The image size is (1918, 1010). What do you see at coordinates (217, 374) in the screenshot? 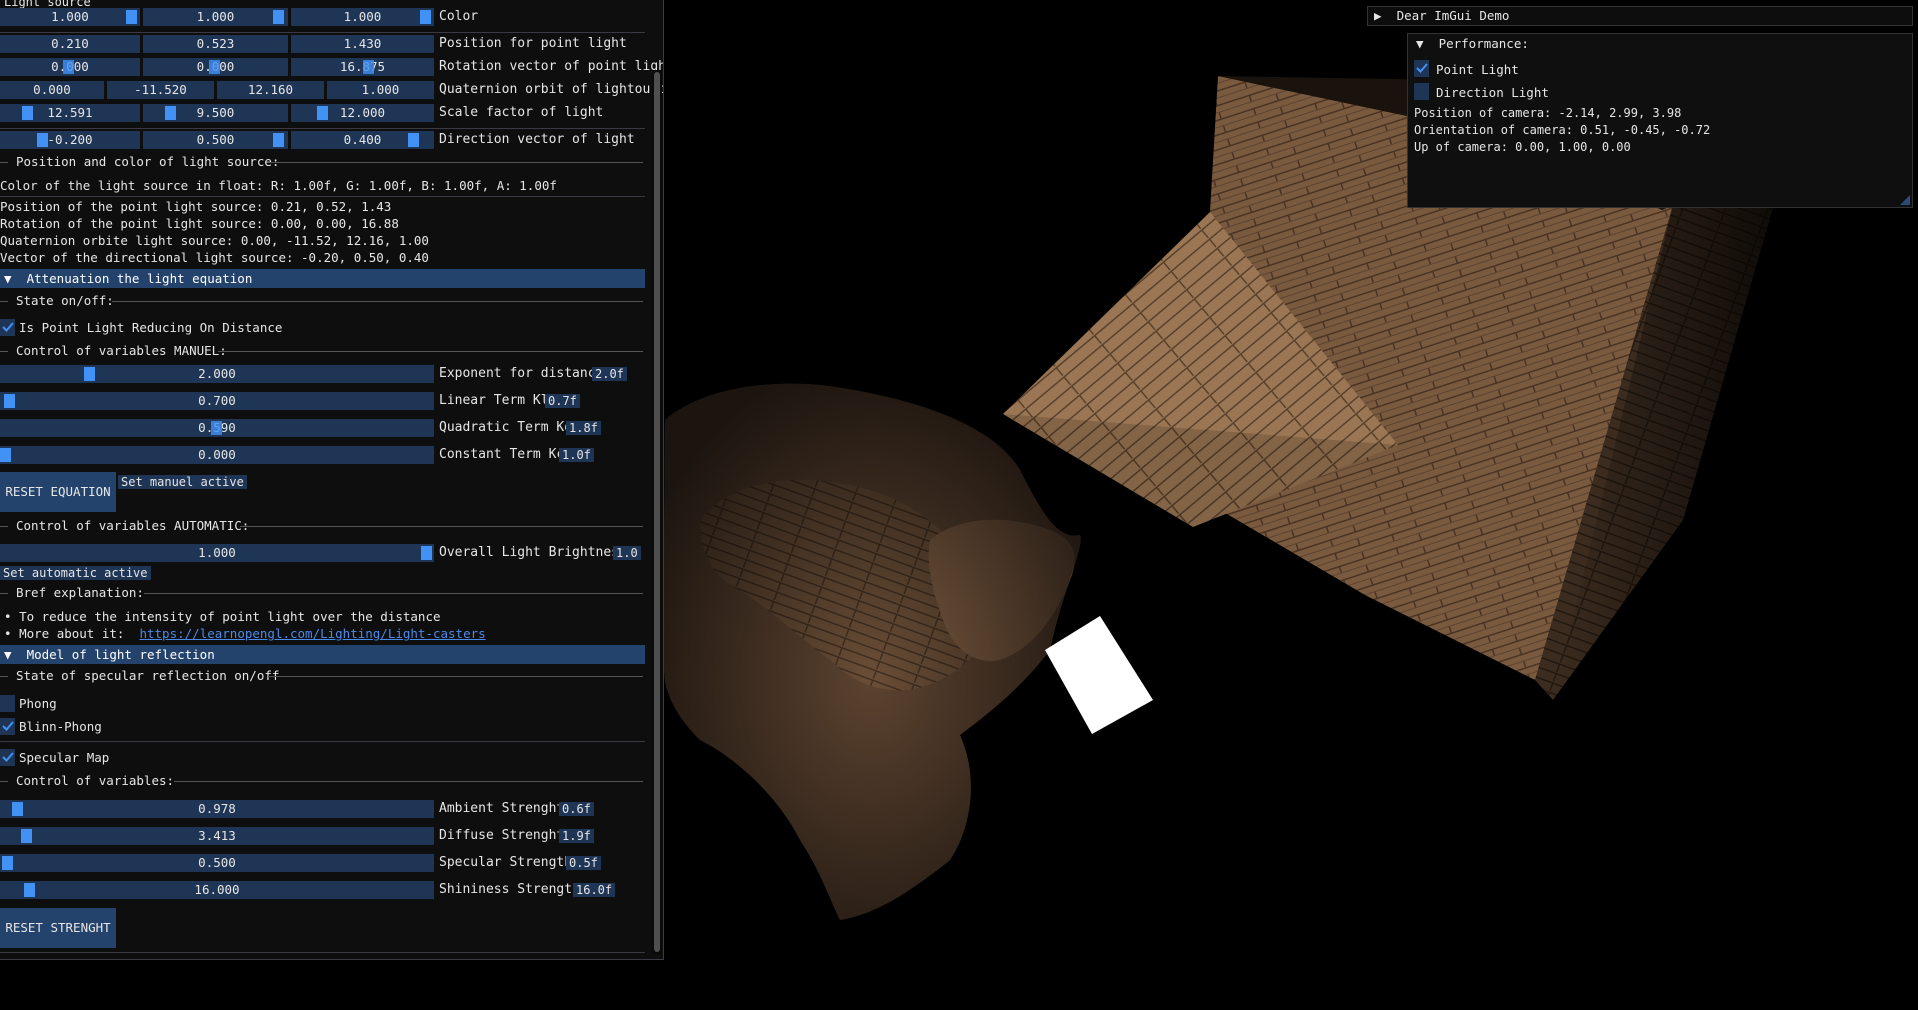
I see `exponent-slider: 2.000` at bounding box center [217, 374].